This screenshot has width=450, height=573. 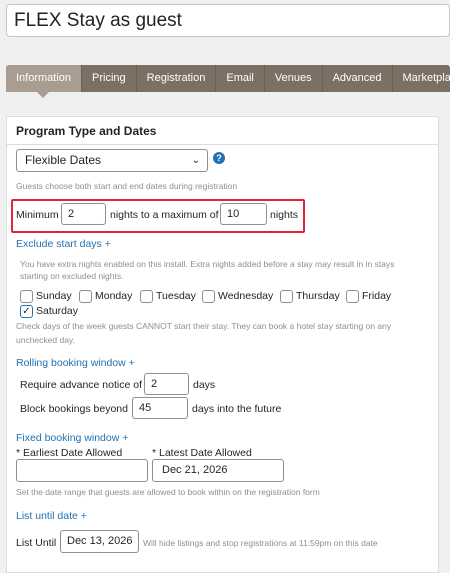 I want to click on saturday-checkbox: ✓, so click(x=26, y=311).